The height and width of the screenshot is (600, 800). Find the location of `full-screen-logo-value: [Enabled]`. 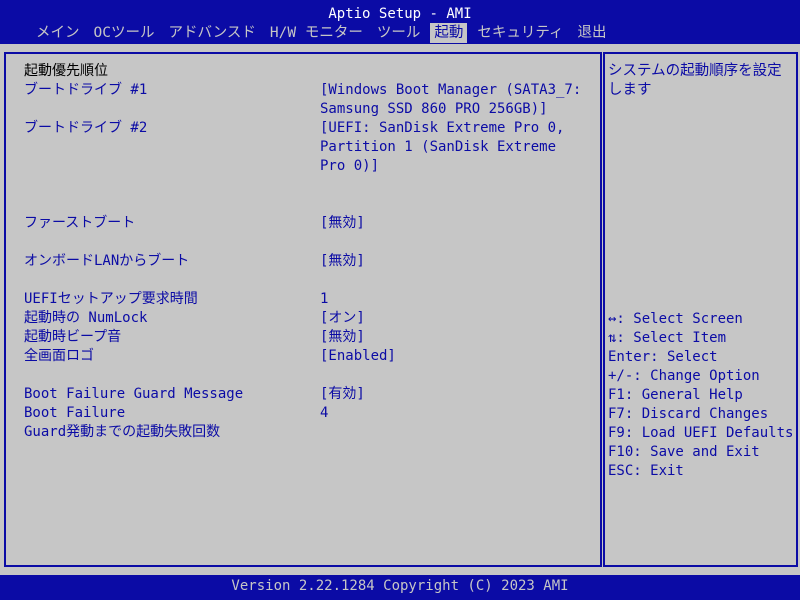

full-screen-logo-value: [Enabled] is located at coordinates (358, 356).